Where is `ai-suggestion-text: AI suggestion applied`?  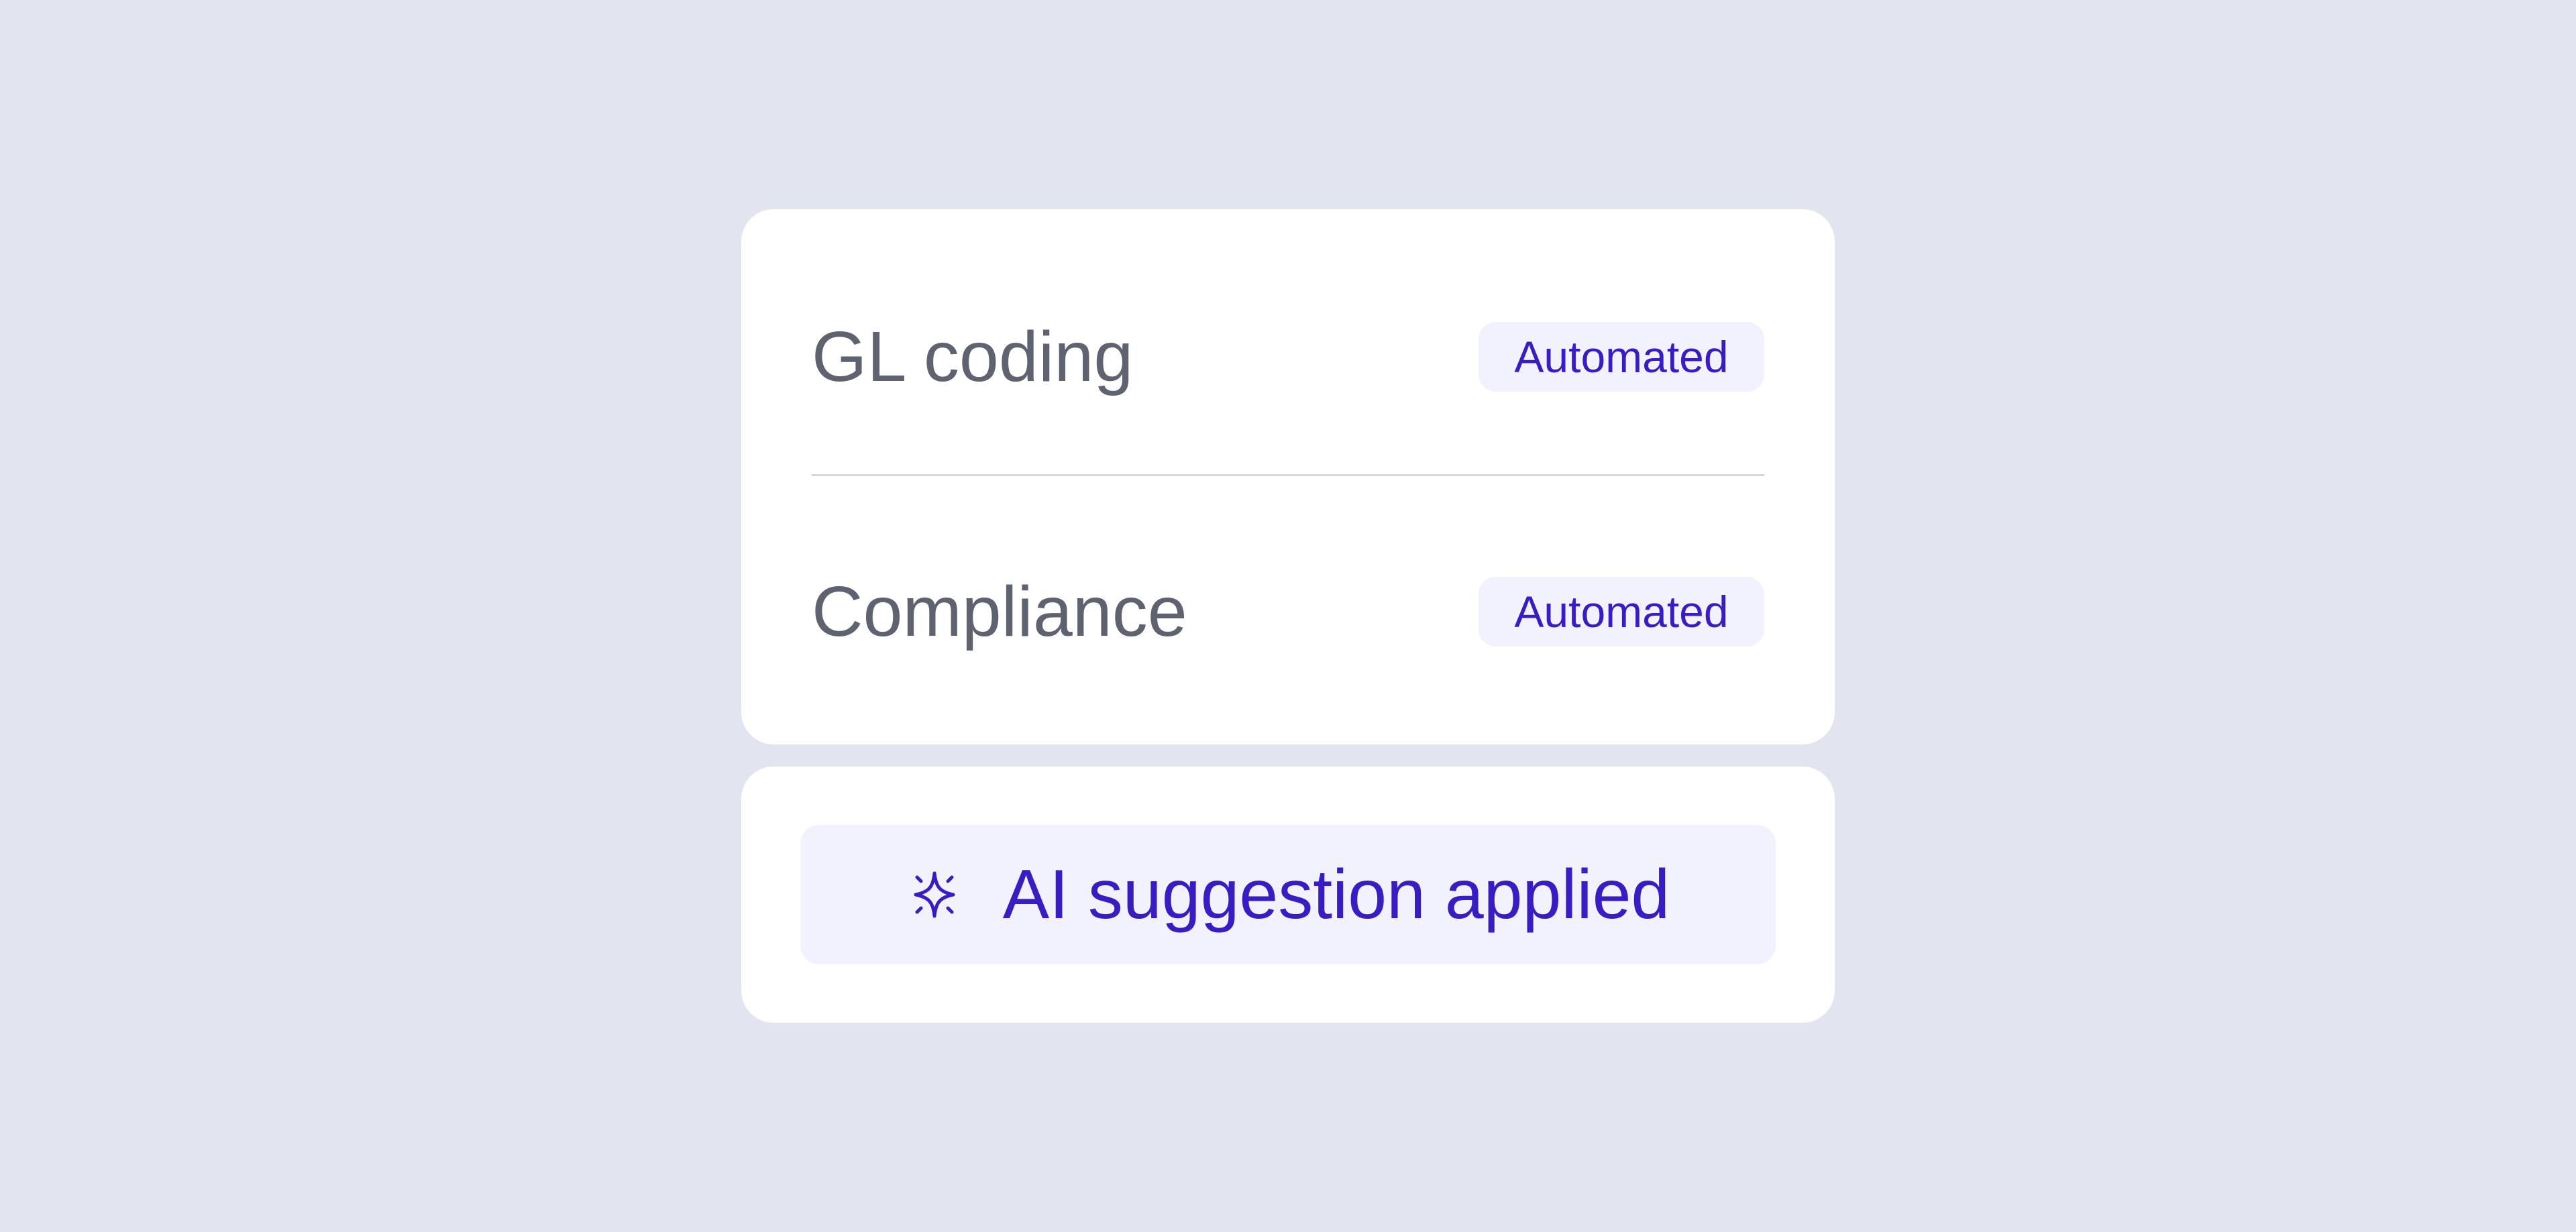 ai-suggestion-text: AI suggestion applied is located at coordinates (1336, 895).